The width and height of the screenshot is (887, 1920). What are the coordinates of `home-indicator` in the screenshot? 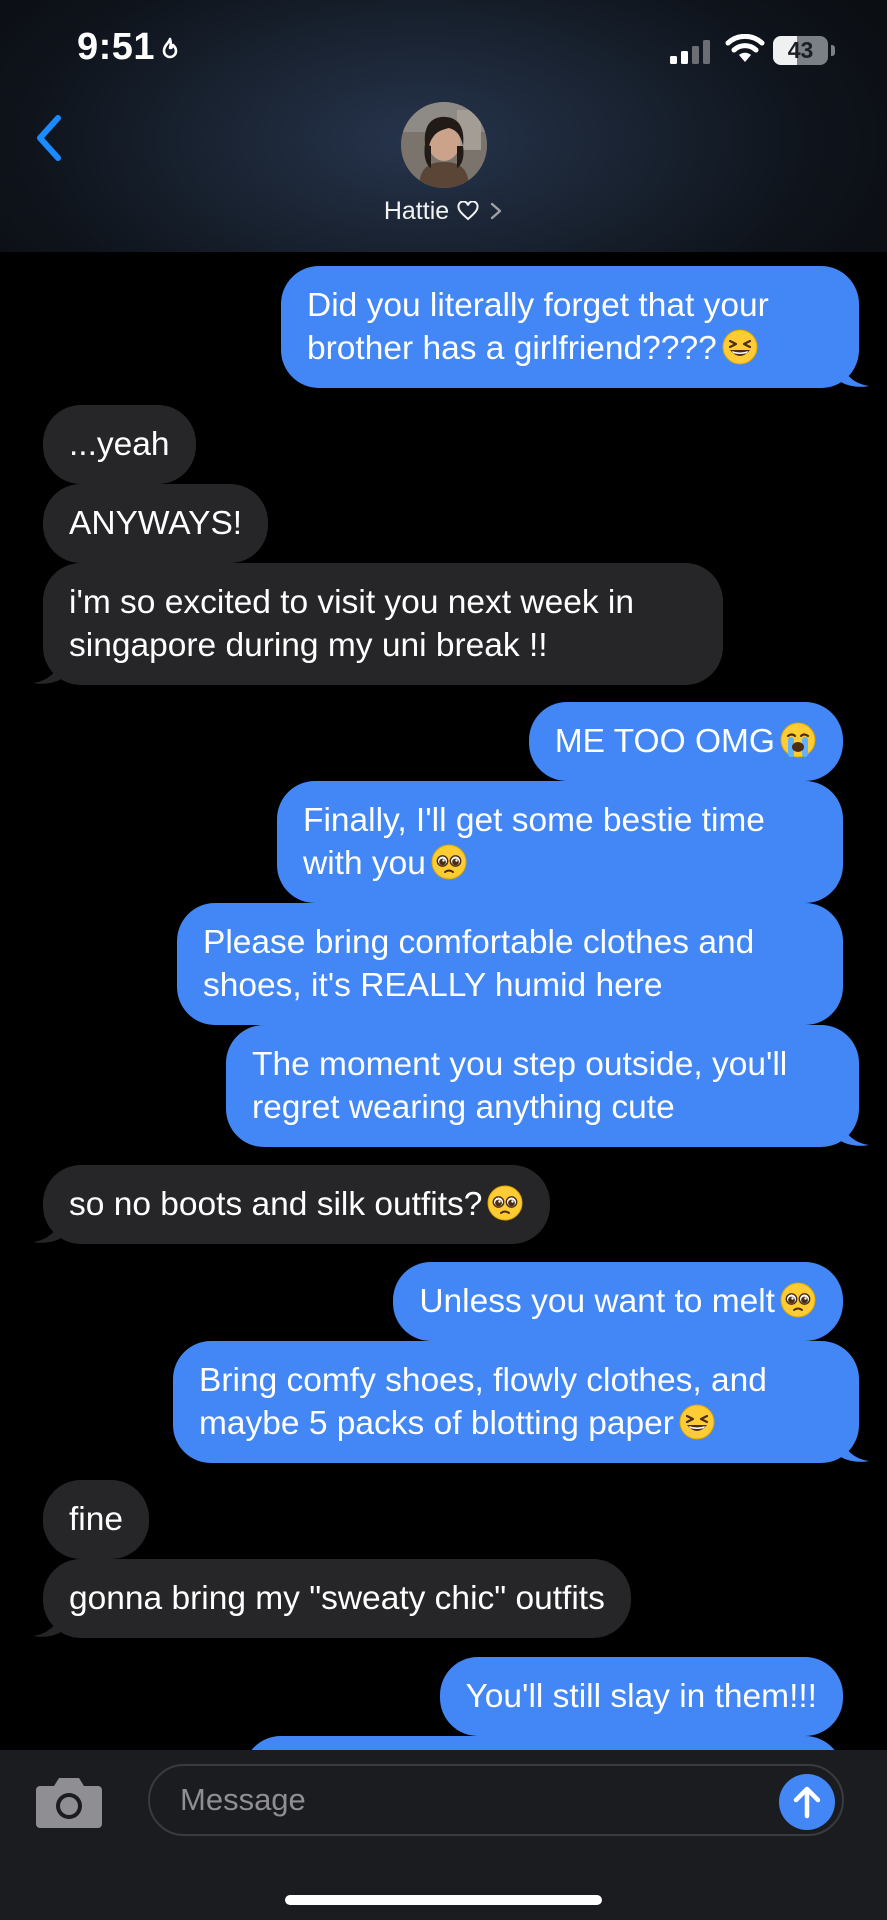 It's located at (443, 1900).